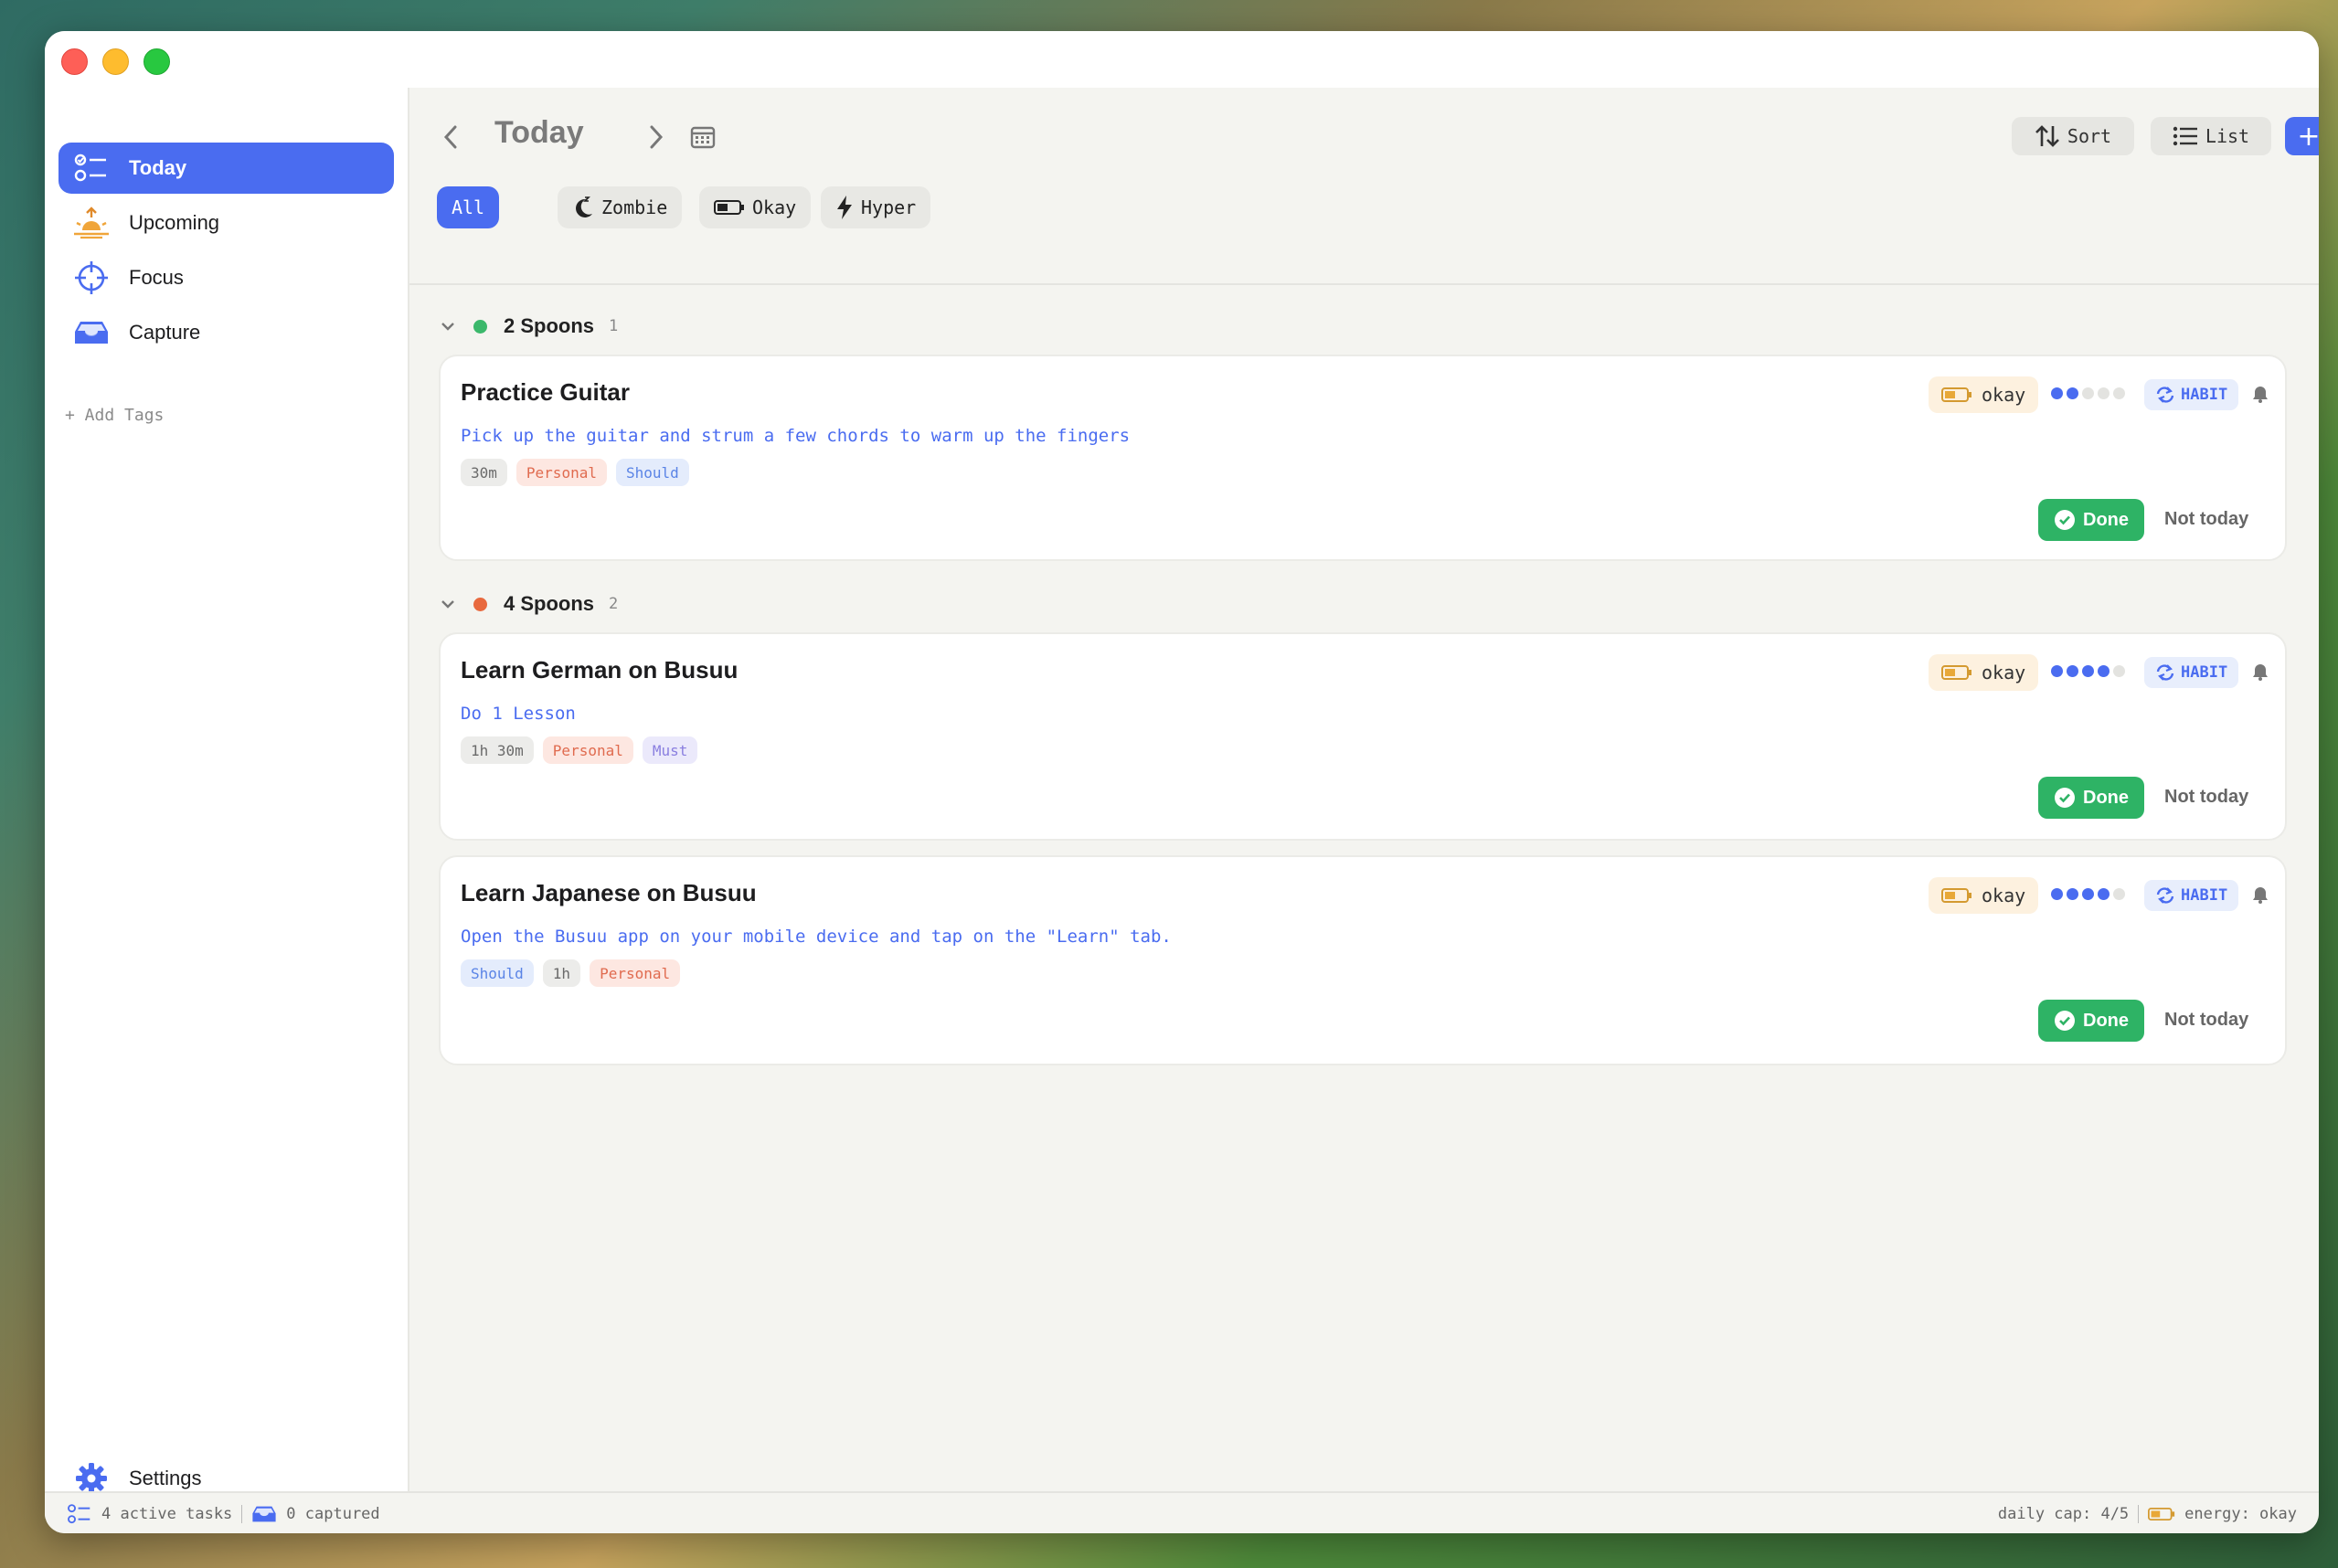 This screenshot has height=1568, width=2338. Describe the element at coordinates (480, 326) in the screenshot. I see `group-color-dot` at that location.